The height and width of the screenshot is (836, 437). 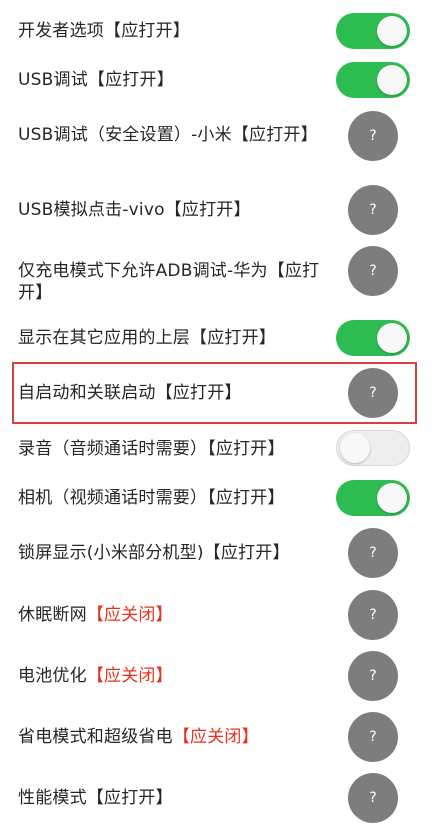 I want to click on setting-row-usb-debugging: USB调试【应打开】, so click(x=218, y=83).